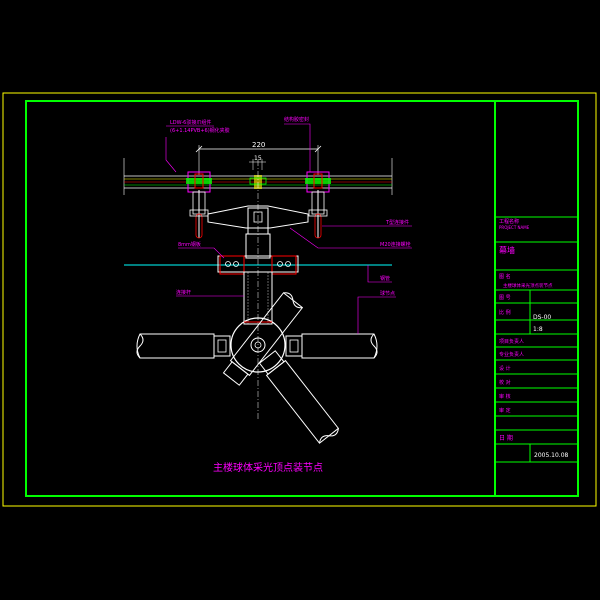  I want to click on title-row-value-9: 2005.10.08, so click(551, 455).